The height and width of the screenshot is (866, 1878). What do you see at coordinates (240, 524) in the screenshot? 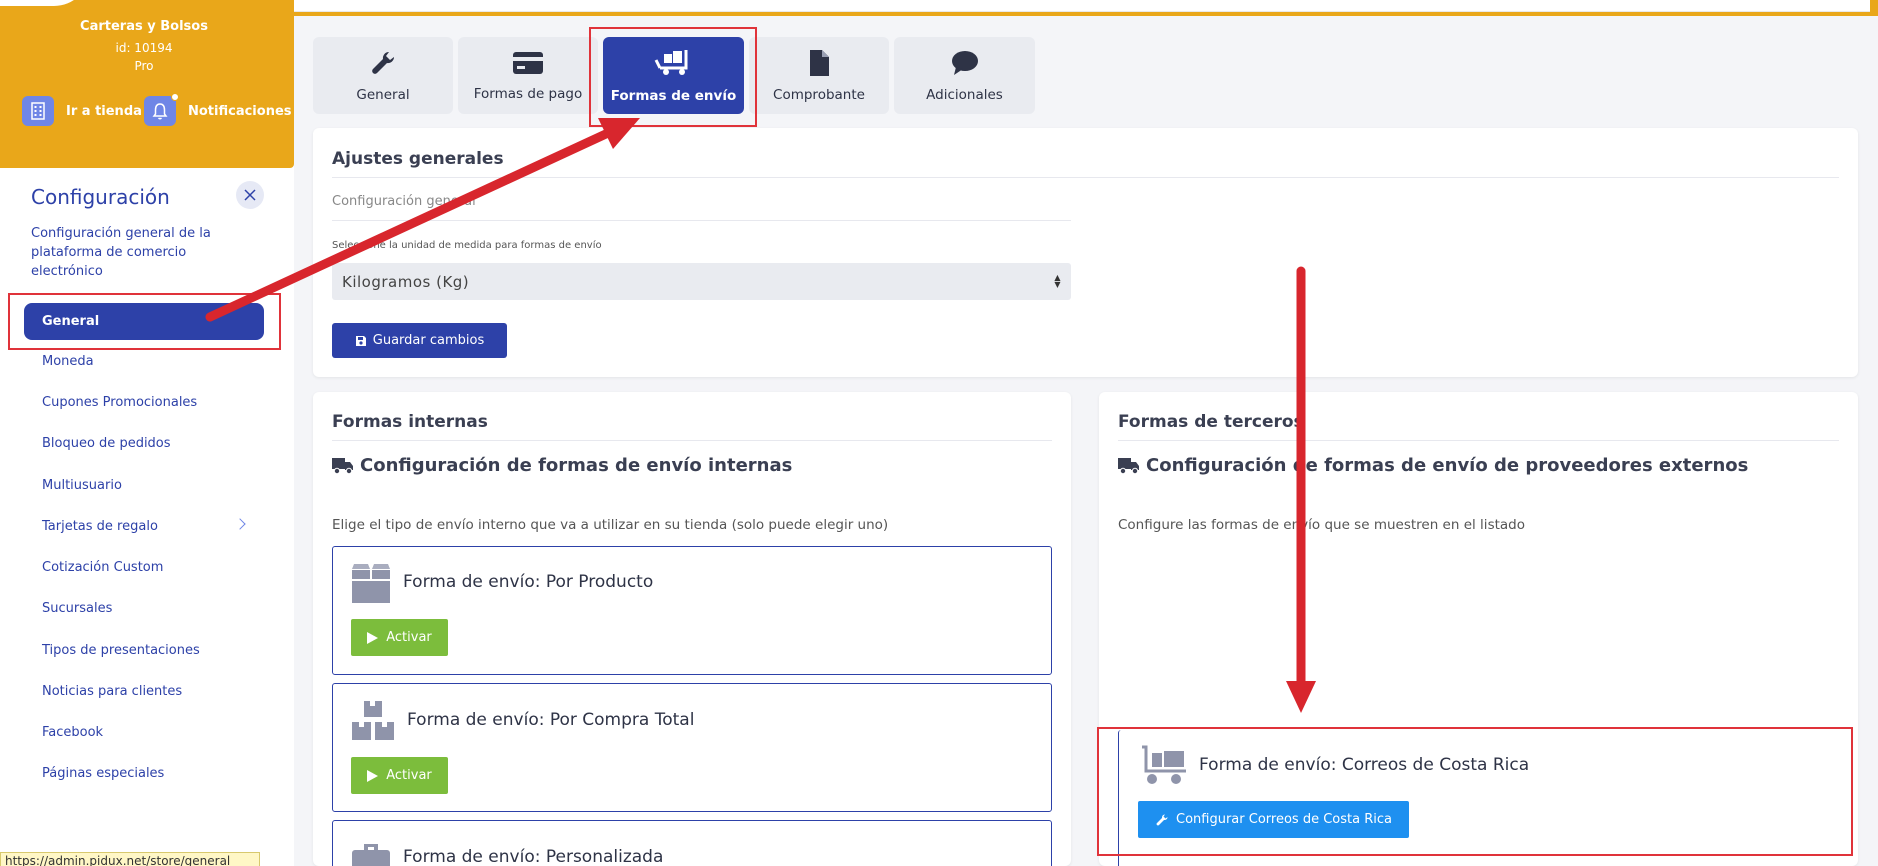
I see `chevron-right-icon` at bounding box center [240, 524].